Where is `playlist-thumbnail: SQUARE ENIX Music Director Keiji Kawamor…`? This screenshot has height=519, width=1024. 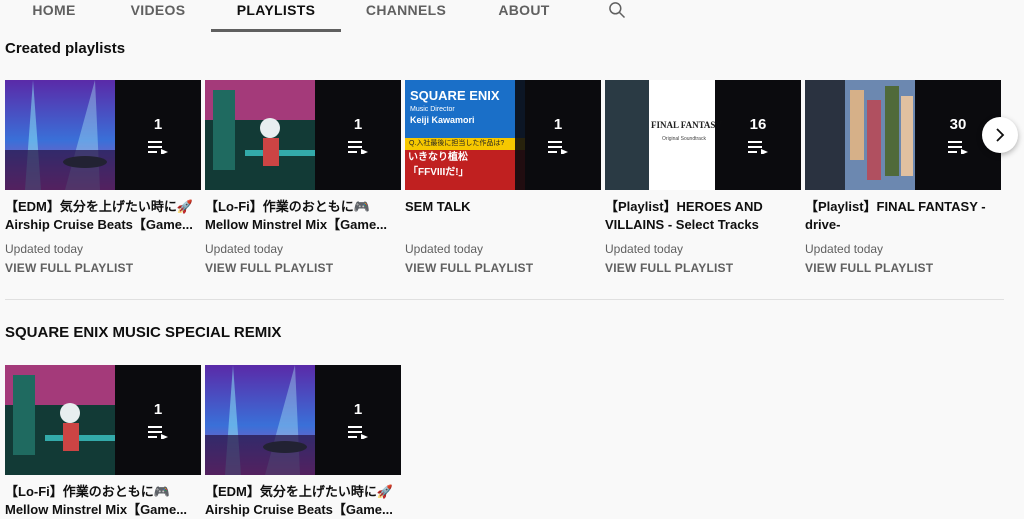 playlist-thumbnail: SQUARE ENIX Music Director Keiji Kawamor… is located at coordinates (503, 135).